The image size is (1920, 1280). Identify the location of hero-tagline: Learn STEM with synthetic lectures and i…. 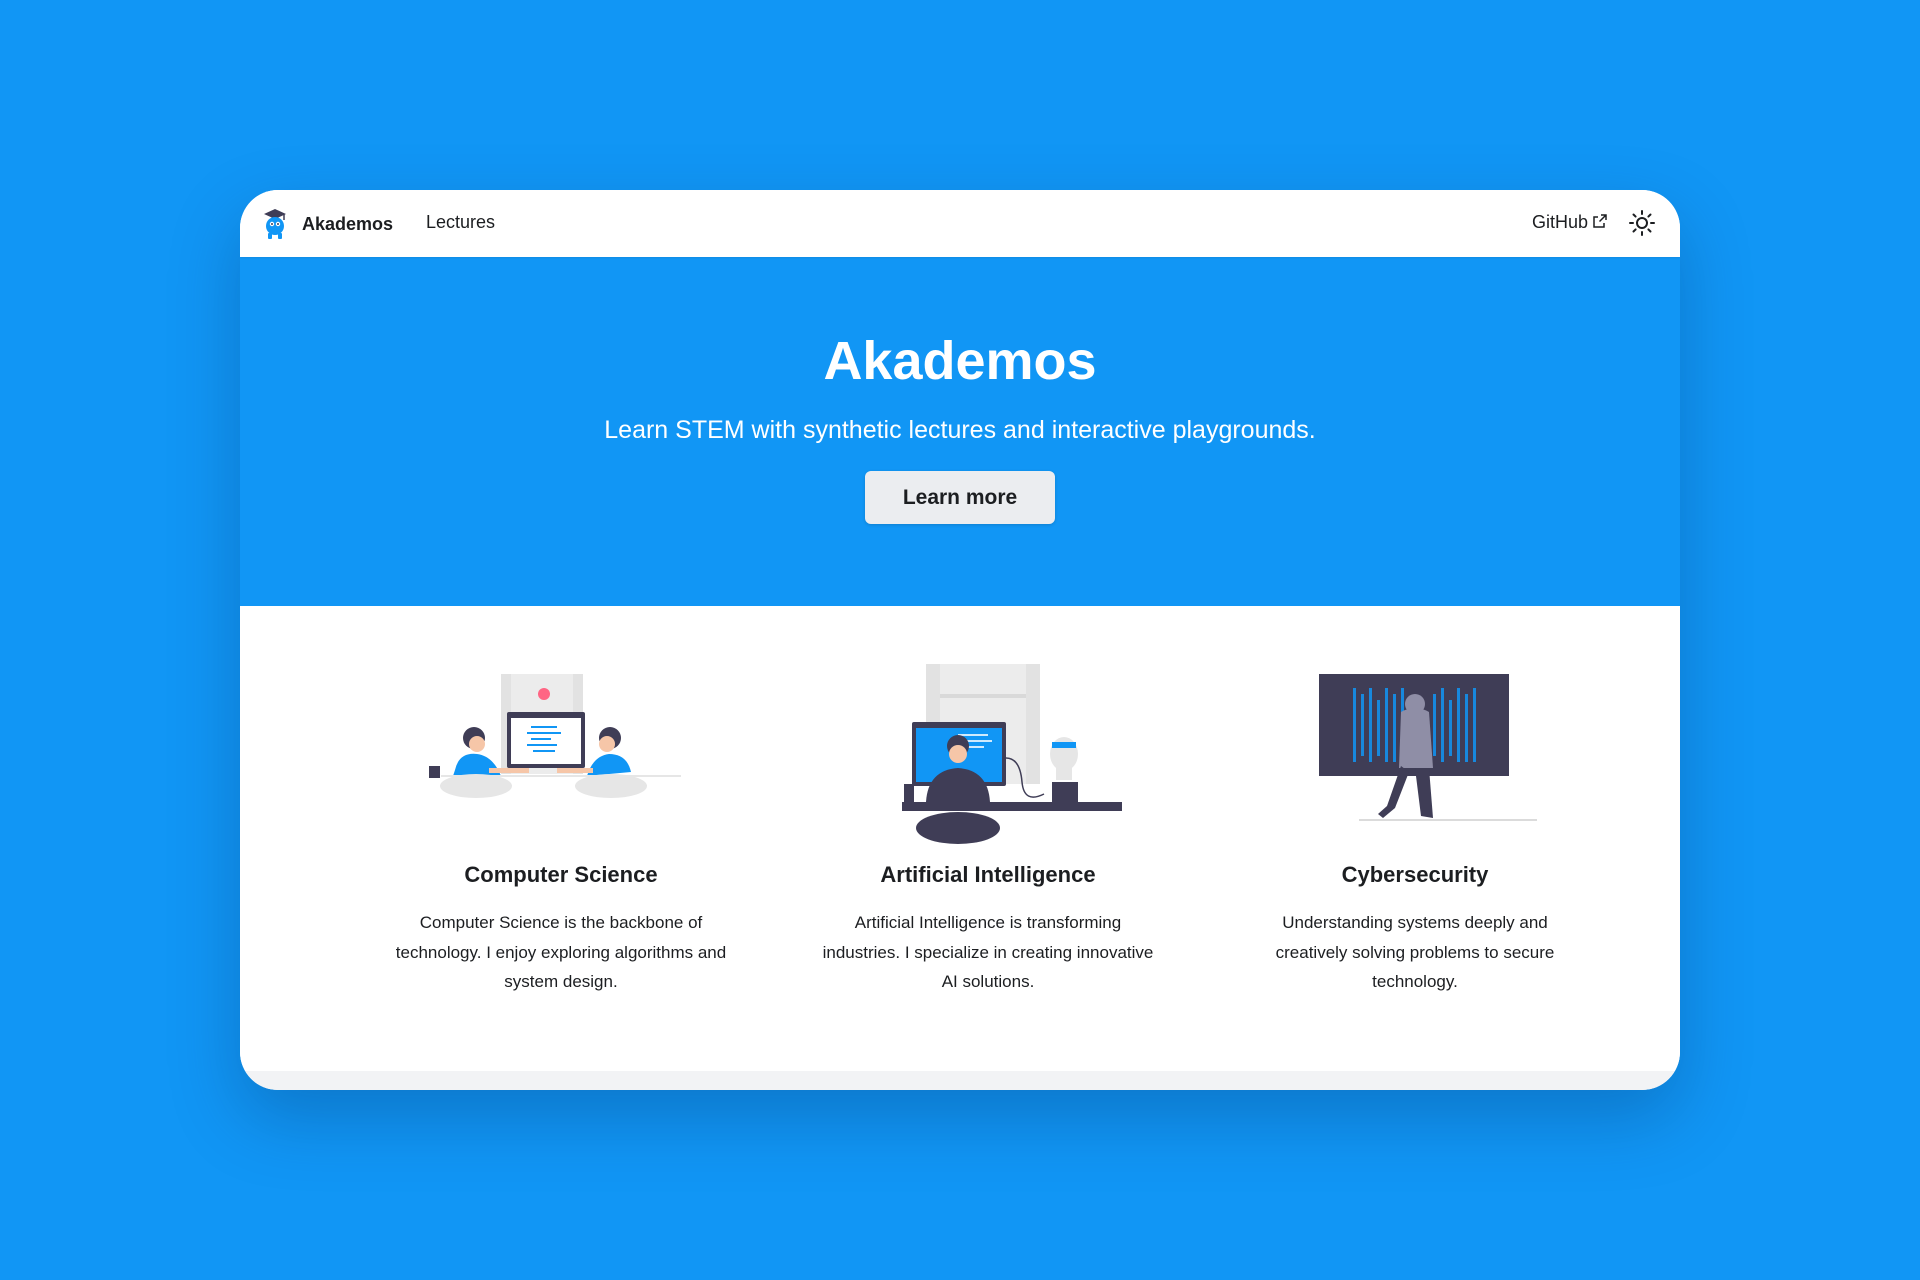
(960, 430).